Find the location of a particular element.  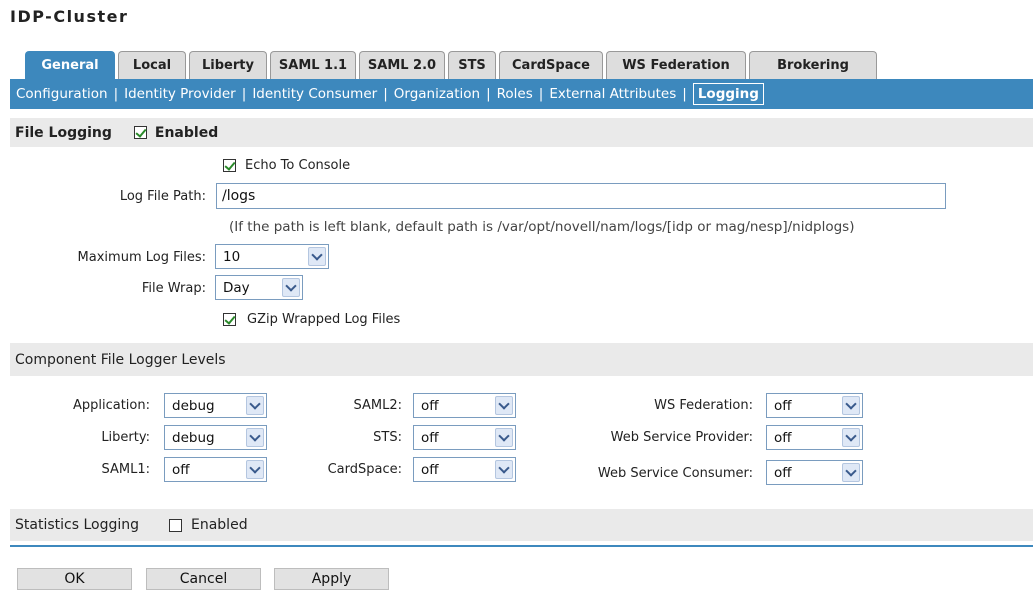

subnav-configuration: Configuration is located at coordinates (62, 94).